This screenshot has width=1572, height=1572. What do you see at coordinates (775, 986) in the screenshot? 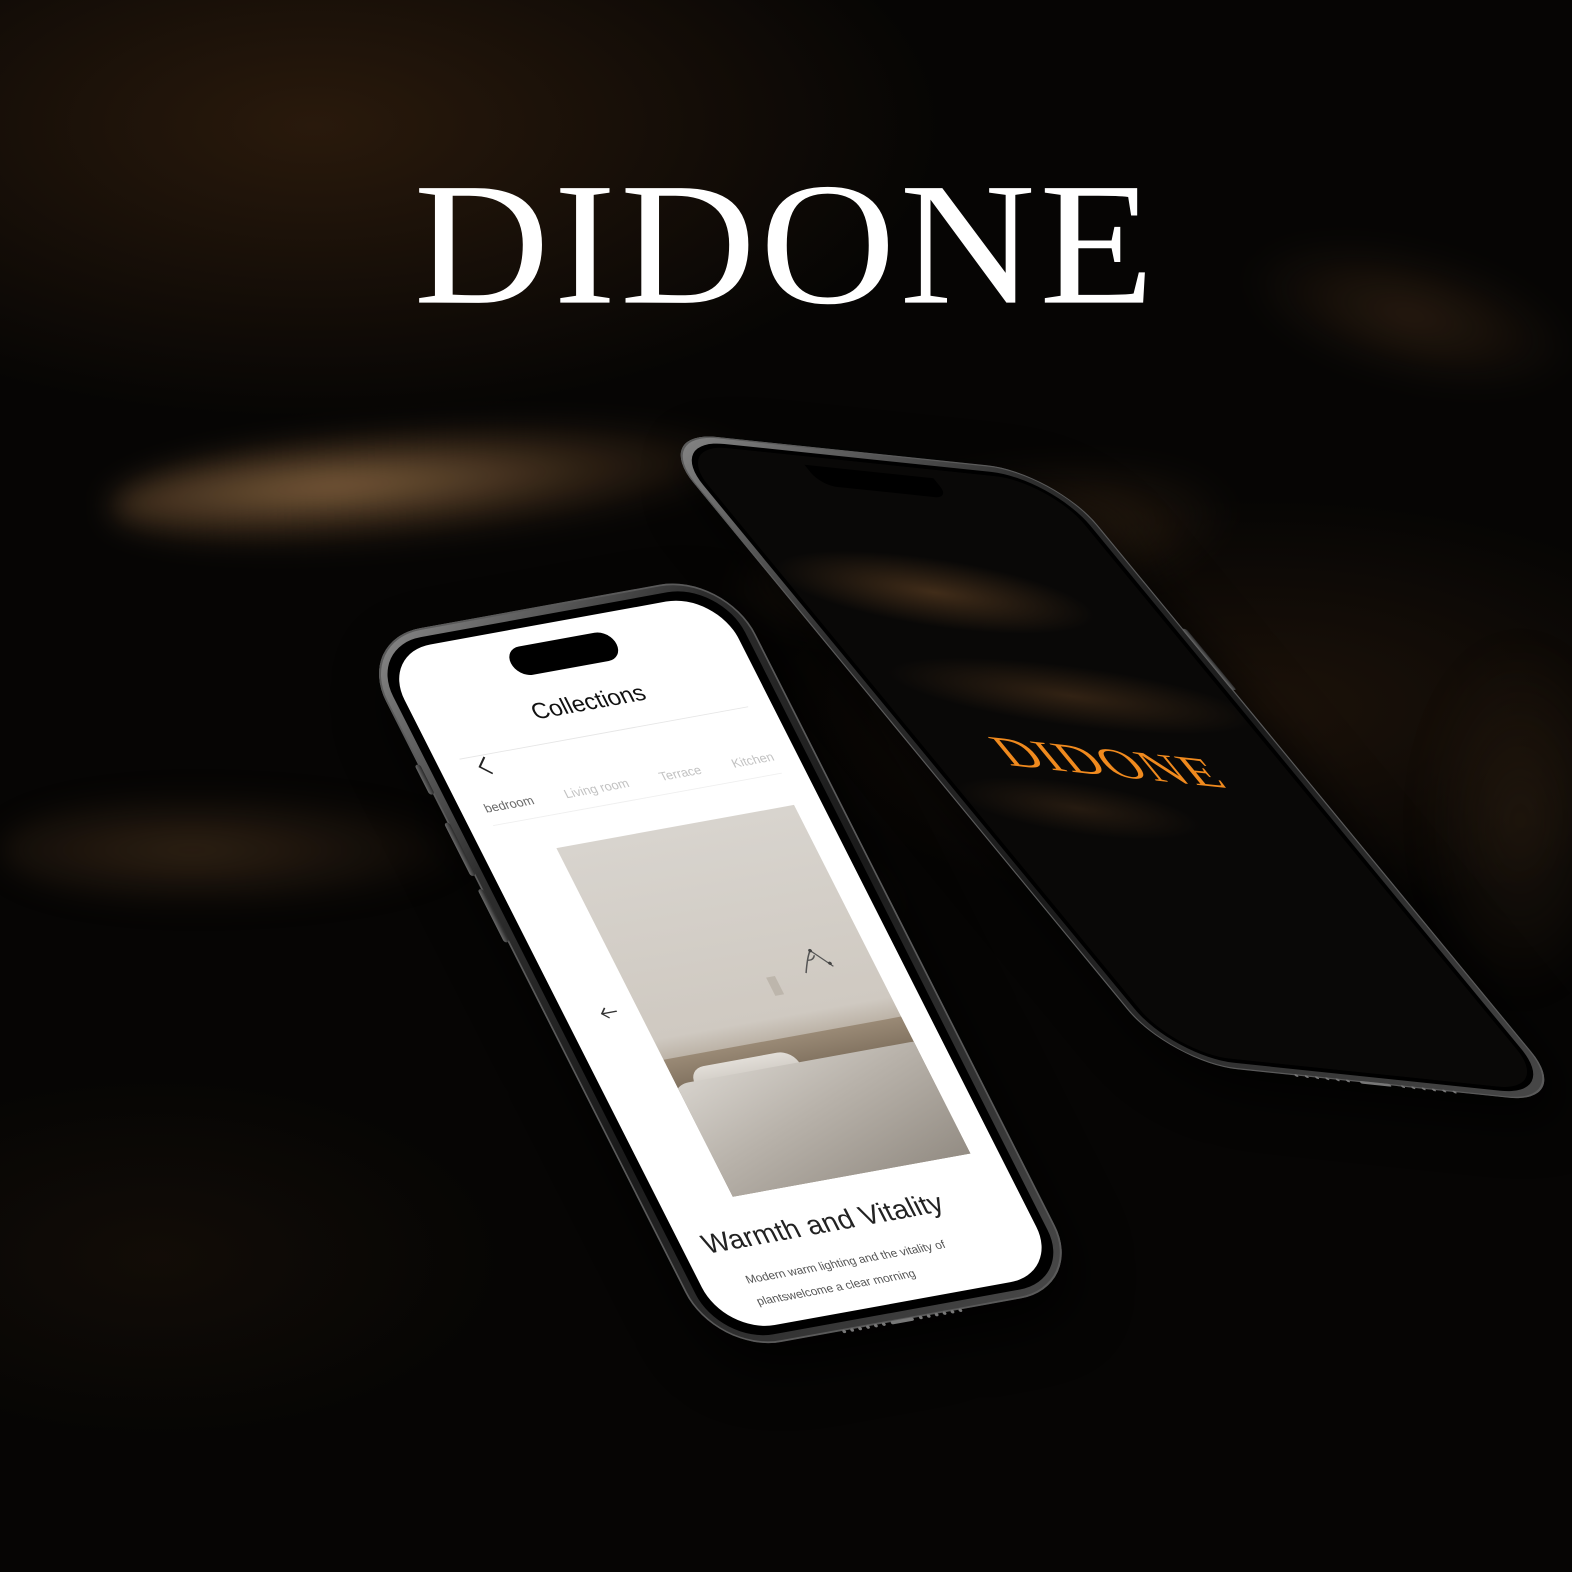
I see `photo-lamp` at bounding box center [775, 986].